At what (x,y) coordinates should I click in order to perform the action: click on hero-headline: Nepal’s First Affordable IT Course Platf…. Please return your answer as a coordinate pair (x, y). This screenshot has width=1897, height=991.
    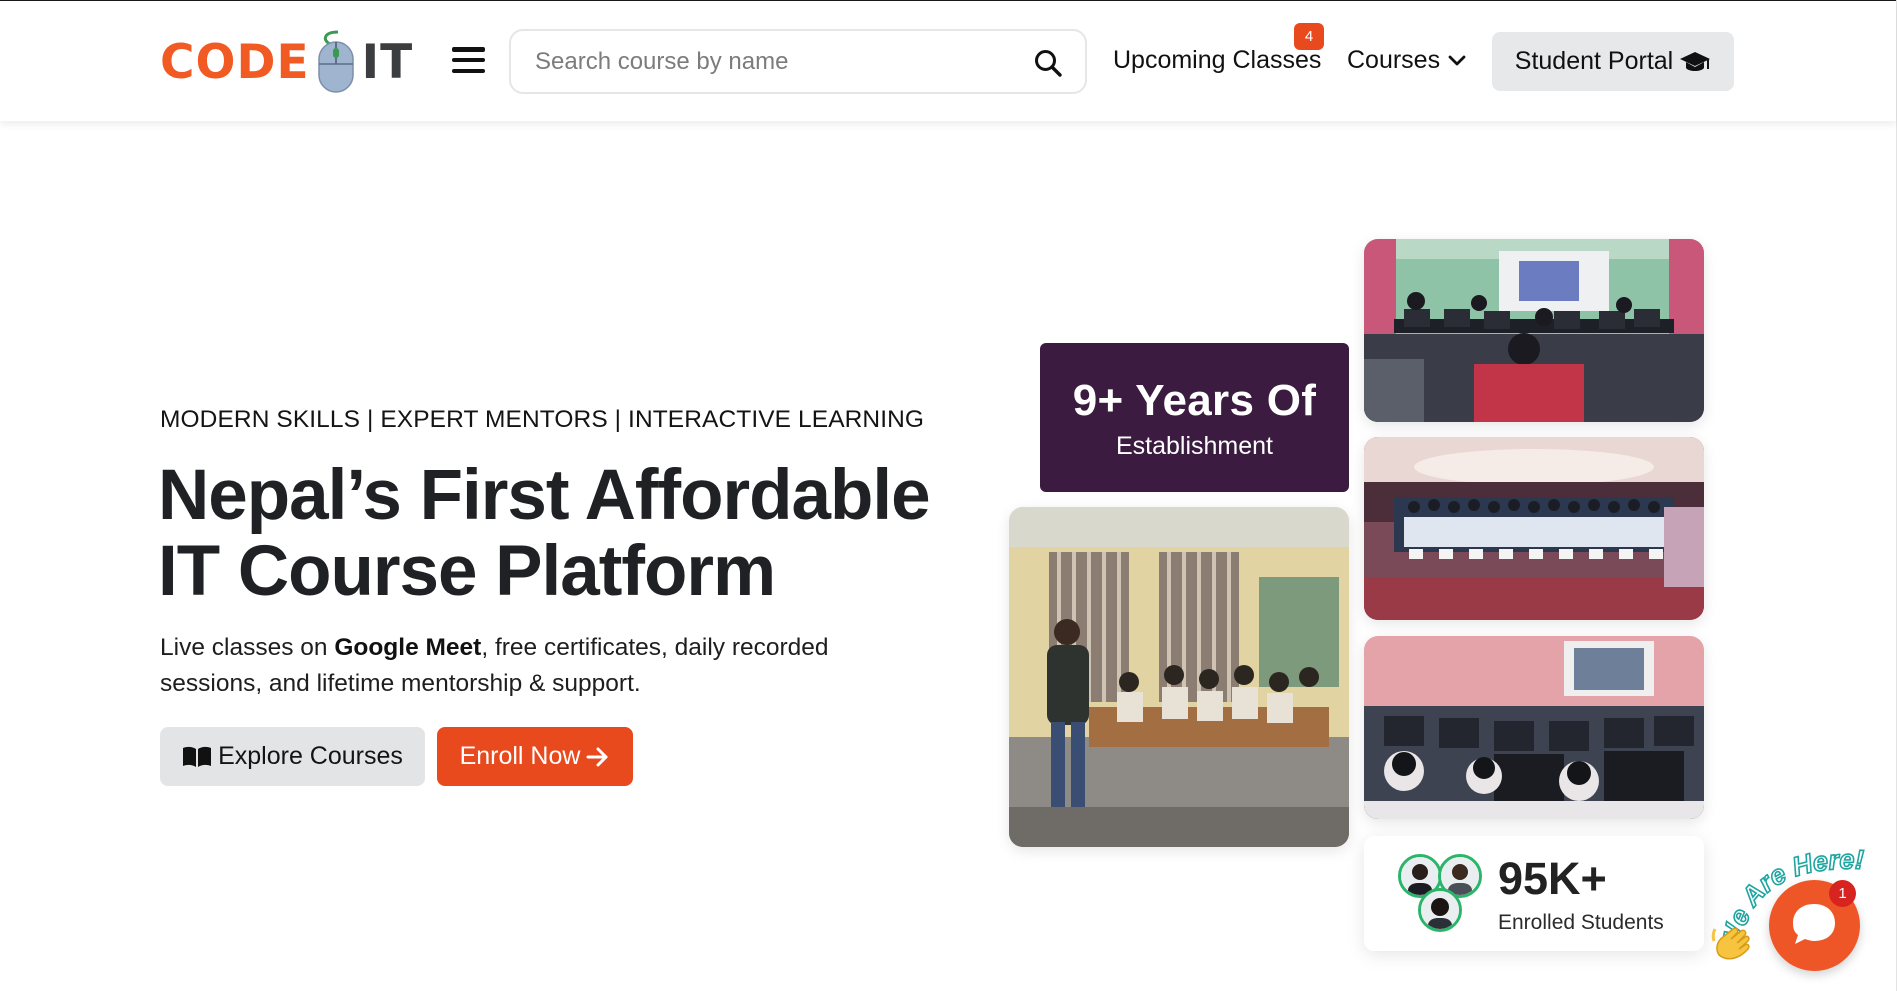
    Looking at the image, I should click on (558, 534).